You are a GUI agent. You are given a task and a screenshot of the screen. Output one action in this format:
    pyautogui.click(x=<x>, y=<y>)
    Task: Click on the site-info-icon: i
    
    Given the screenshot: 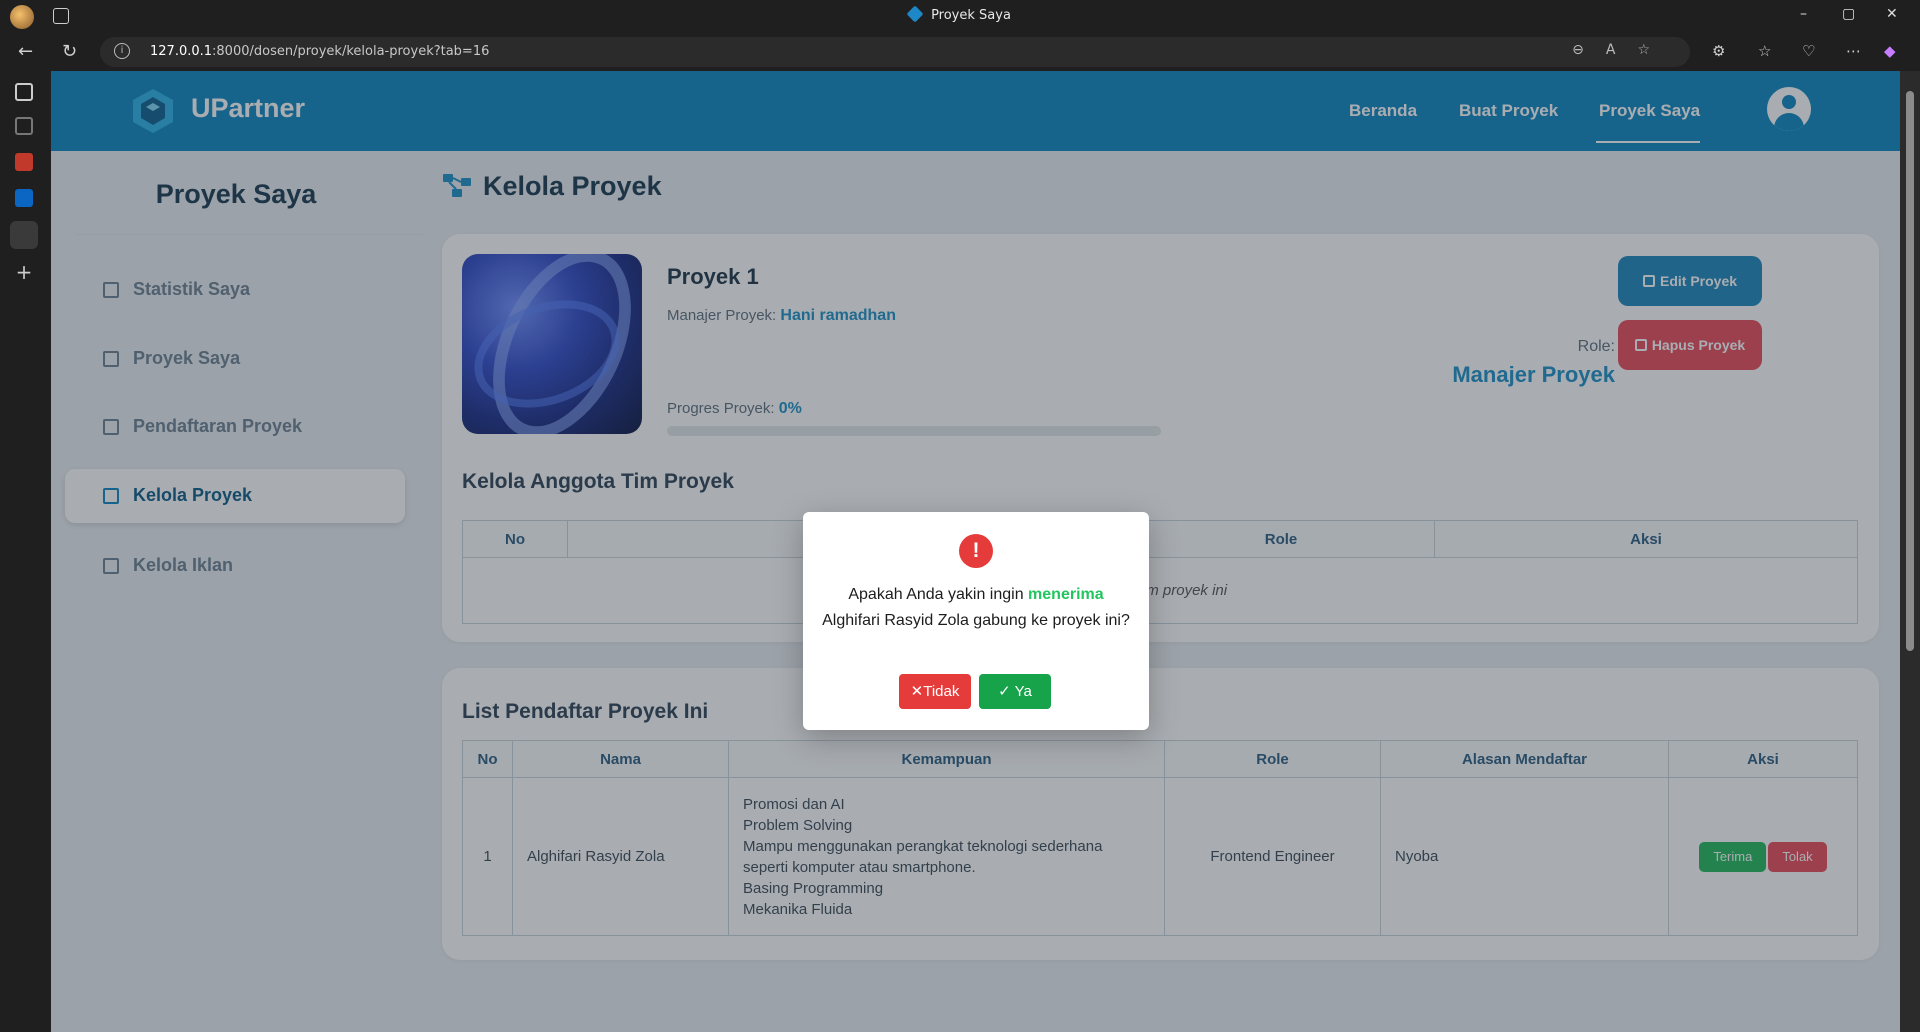 What is the action you would take?
    pyautogui.click(x=122, y=51)
    